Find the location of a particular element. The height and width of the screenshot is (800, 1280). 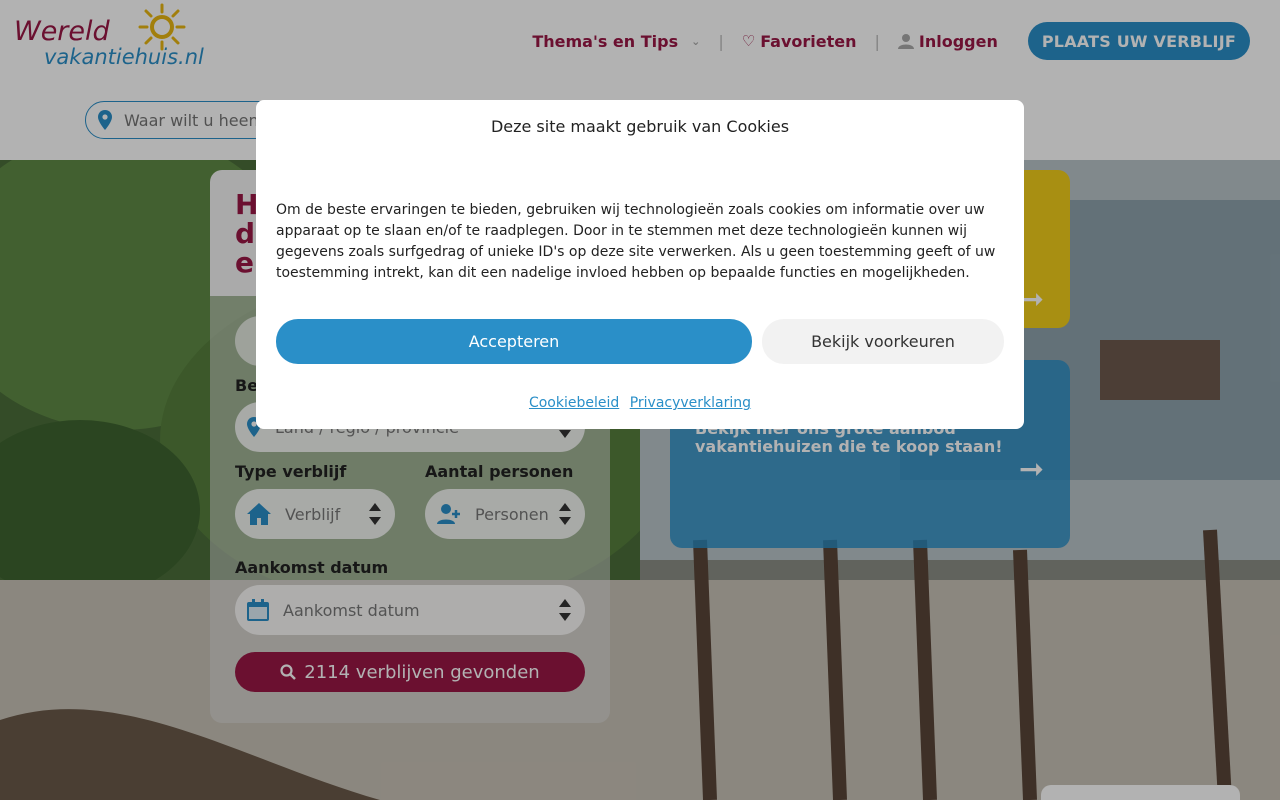

cookie-policy-link: Cookiebeleid is located at coordinates (574, 403).